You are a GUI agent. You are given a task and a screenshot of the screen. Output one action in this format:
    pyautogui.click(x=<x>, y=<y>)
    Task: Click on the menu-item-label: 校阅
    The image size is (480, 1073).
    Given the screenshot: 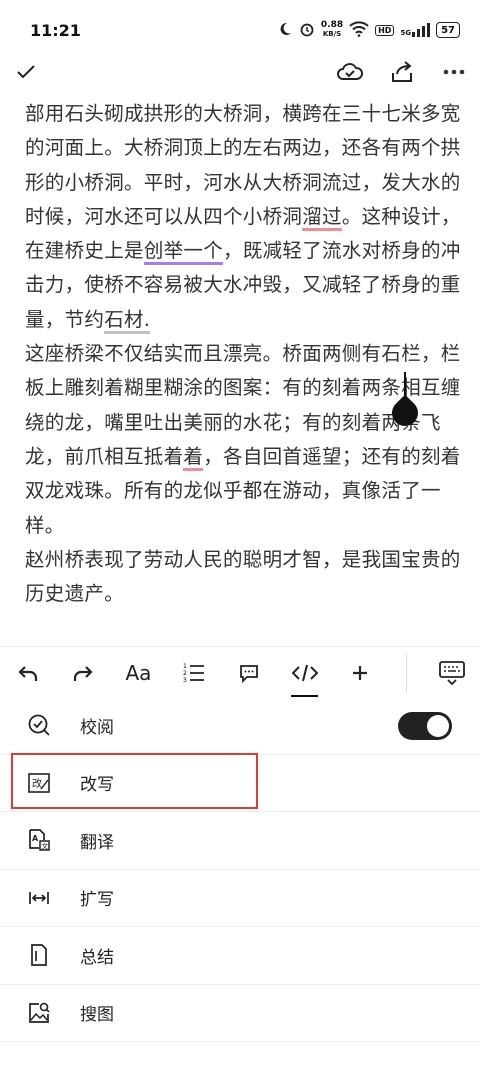 What is the action you would take?
    pyautogui.click(x=97, y=727)
    